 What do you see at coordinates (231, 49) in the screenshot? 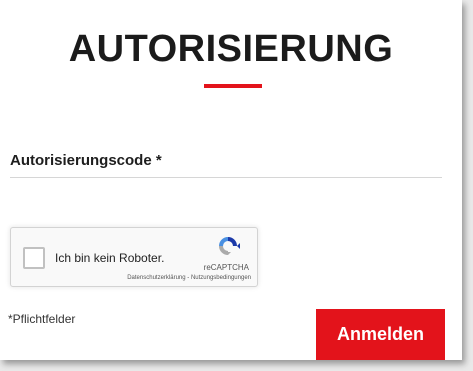
I see `page-title: AUTORISIERUNG` at bounding box center [231, 49].